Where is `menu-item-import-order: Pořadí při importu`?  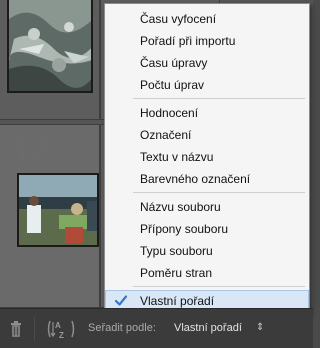
menu-item-import-order: Pořadí při importu is located at coordinates (207, 41).